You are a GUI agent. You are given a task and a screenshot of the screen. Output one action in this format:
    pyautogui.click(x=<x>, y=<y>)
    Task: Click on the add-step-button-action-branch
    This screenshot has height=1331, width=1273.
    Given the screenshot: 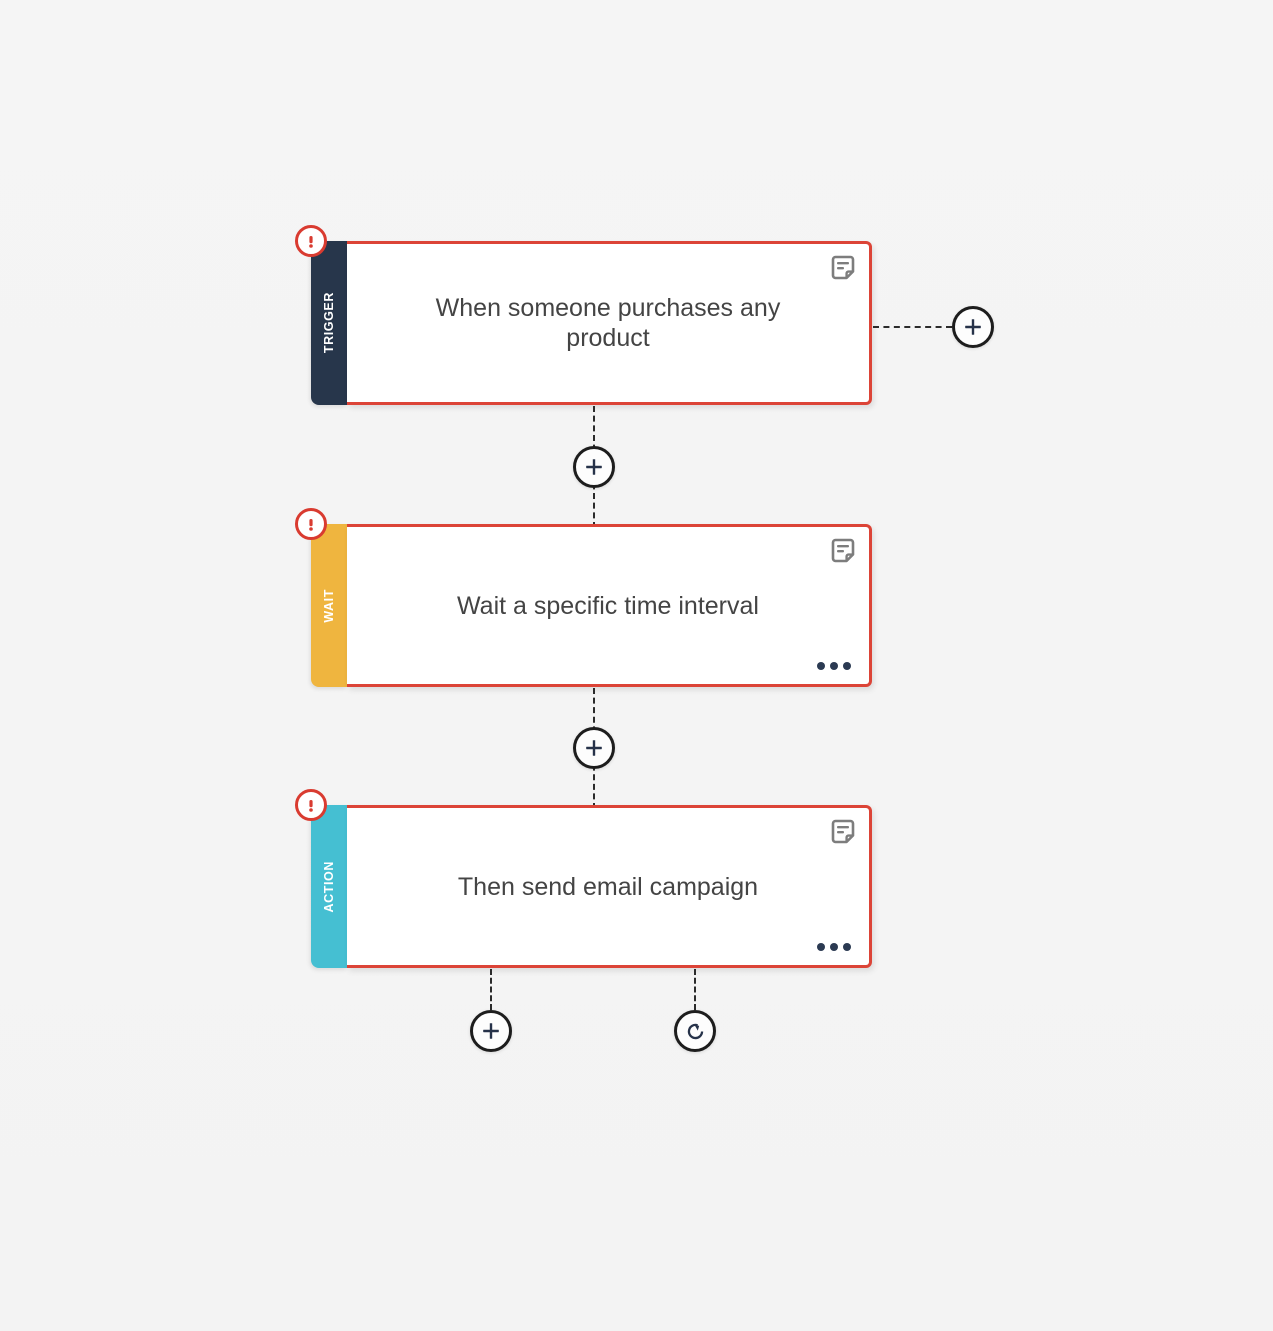 What is the action you would take?
    pyautogui.click(x=491, y=1031)
    